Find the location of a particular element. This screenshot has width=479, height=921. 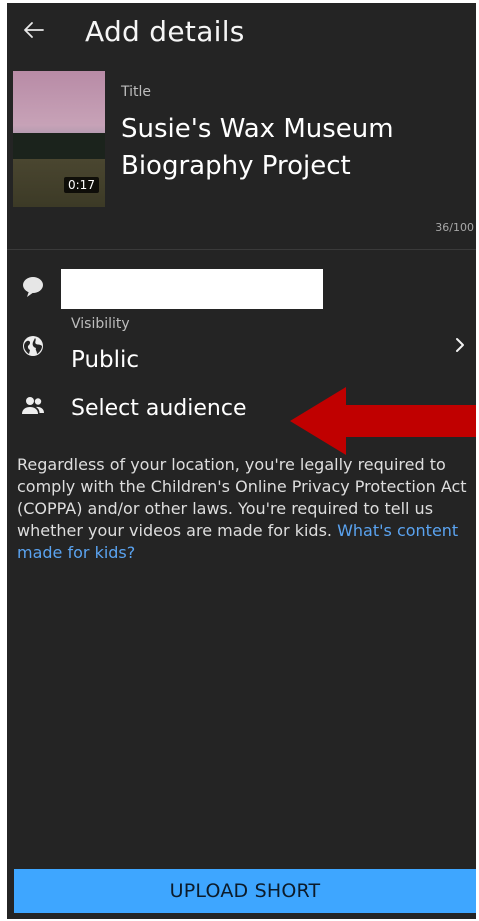

thumbnail-treeline is located at coordinates (59, 146).